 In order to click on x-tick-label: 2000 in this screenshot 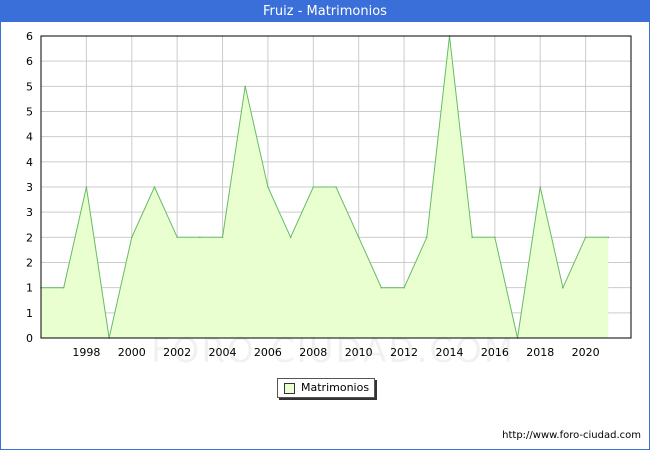, I will do `click(132, 352)`.